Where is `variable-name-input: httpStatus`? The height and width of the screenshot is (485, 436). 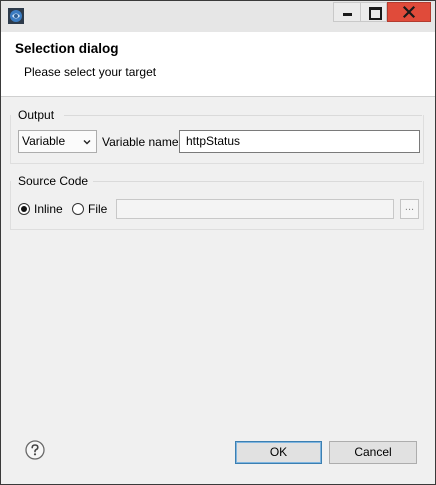 variable-name-input: httpStatus is located at coordinates (299, 141).